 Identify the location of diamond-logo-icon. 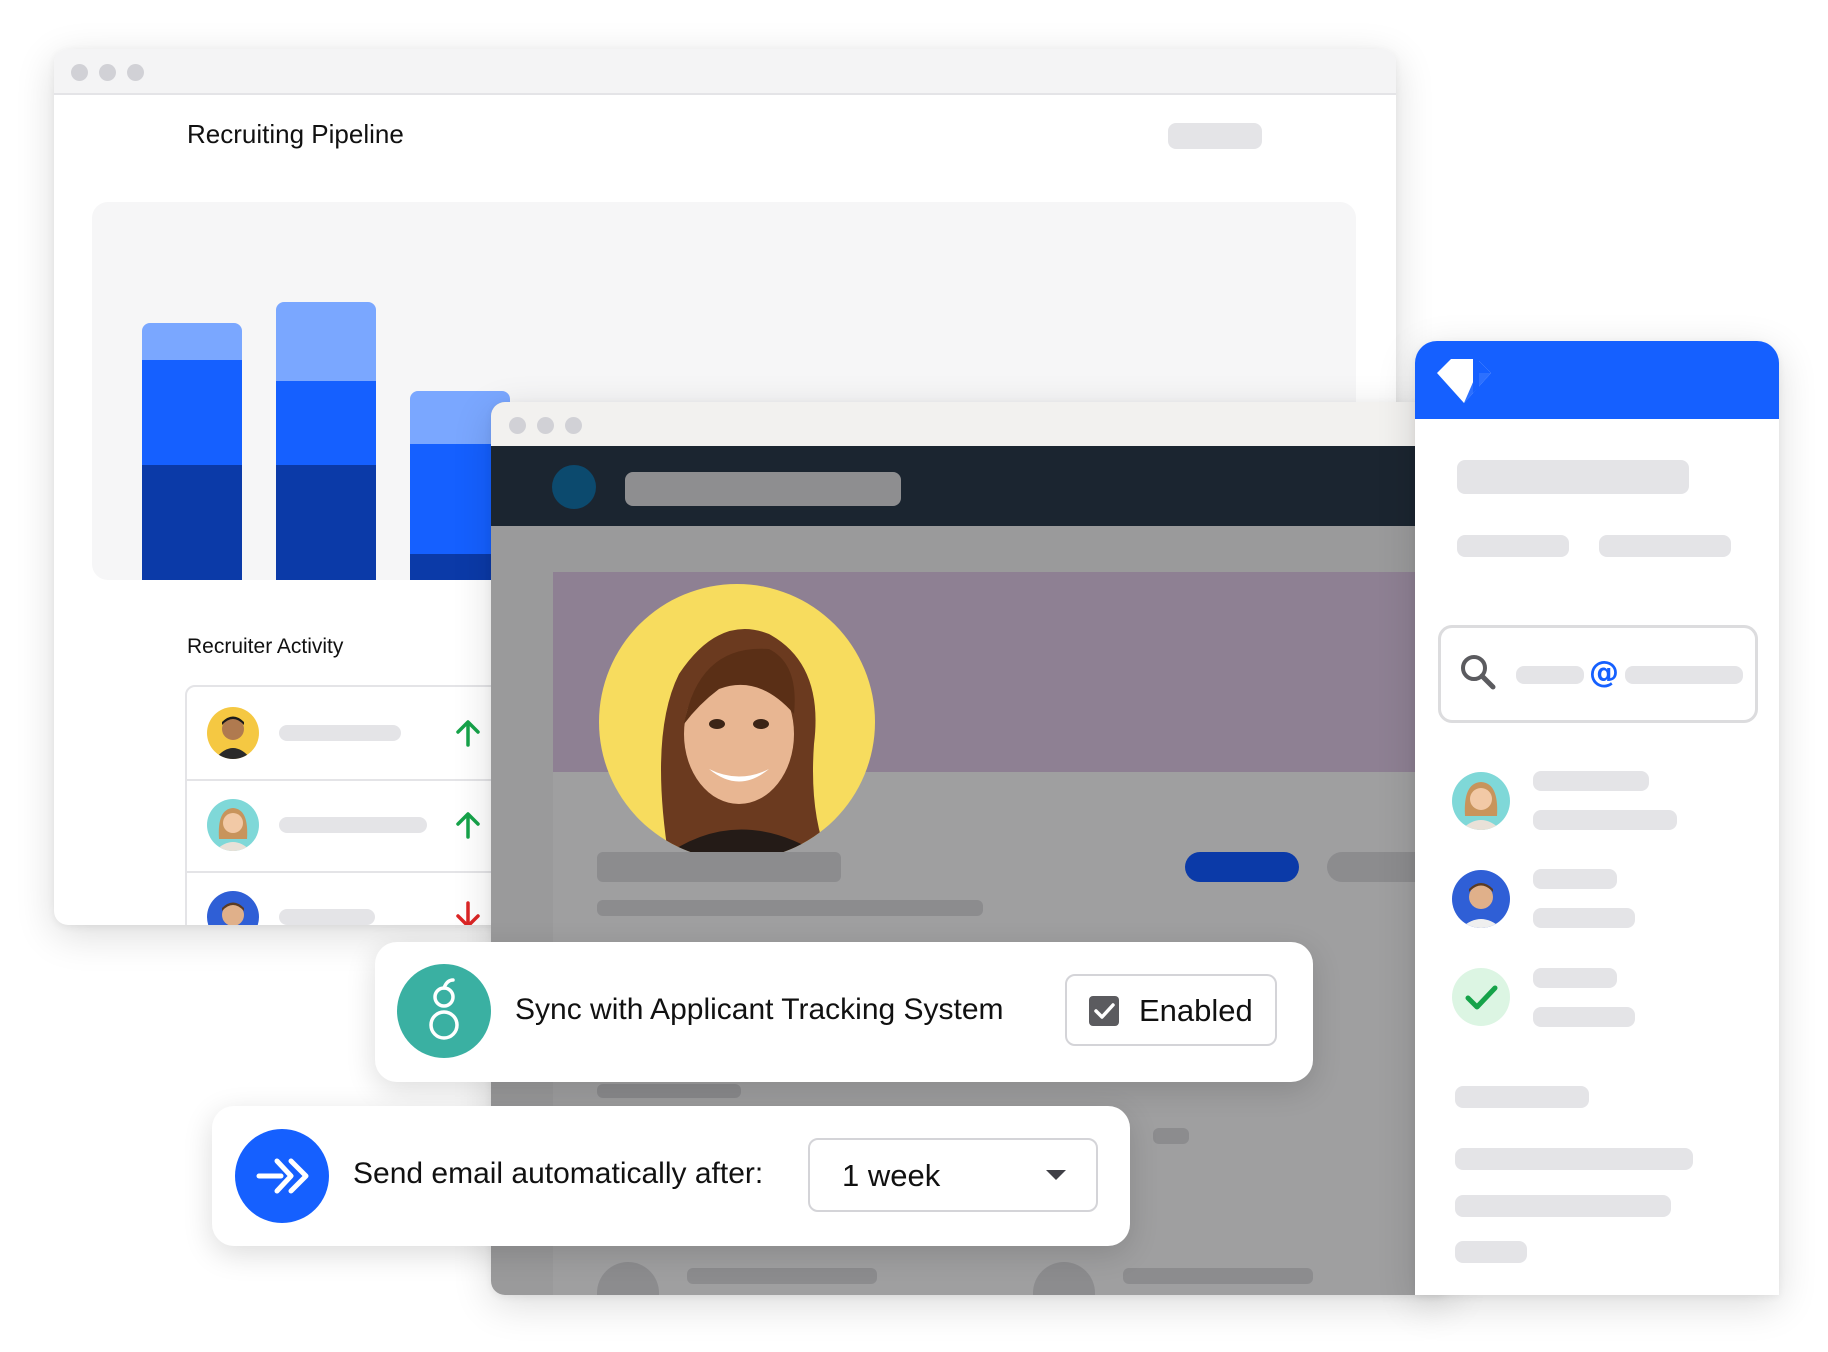
(1464, 383).